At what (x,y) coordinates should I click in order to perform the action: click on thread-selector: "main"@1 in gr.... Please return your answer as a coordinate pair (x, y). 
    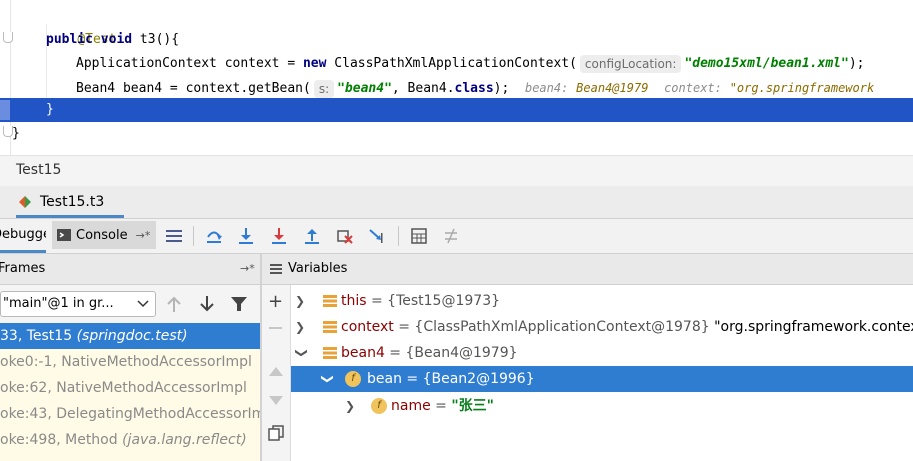
    Looking at the image, I should click on (78, 304).